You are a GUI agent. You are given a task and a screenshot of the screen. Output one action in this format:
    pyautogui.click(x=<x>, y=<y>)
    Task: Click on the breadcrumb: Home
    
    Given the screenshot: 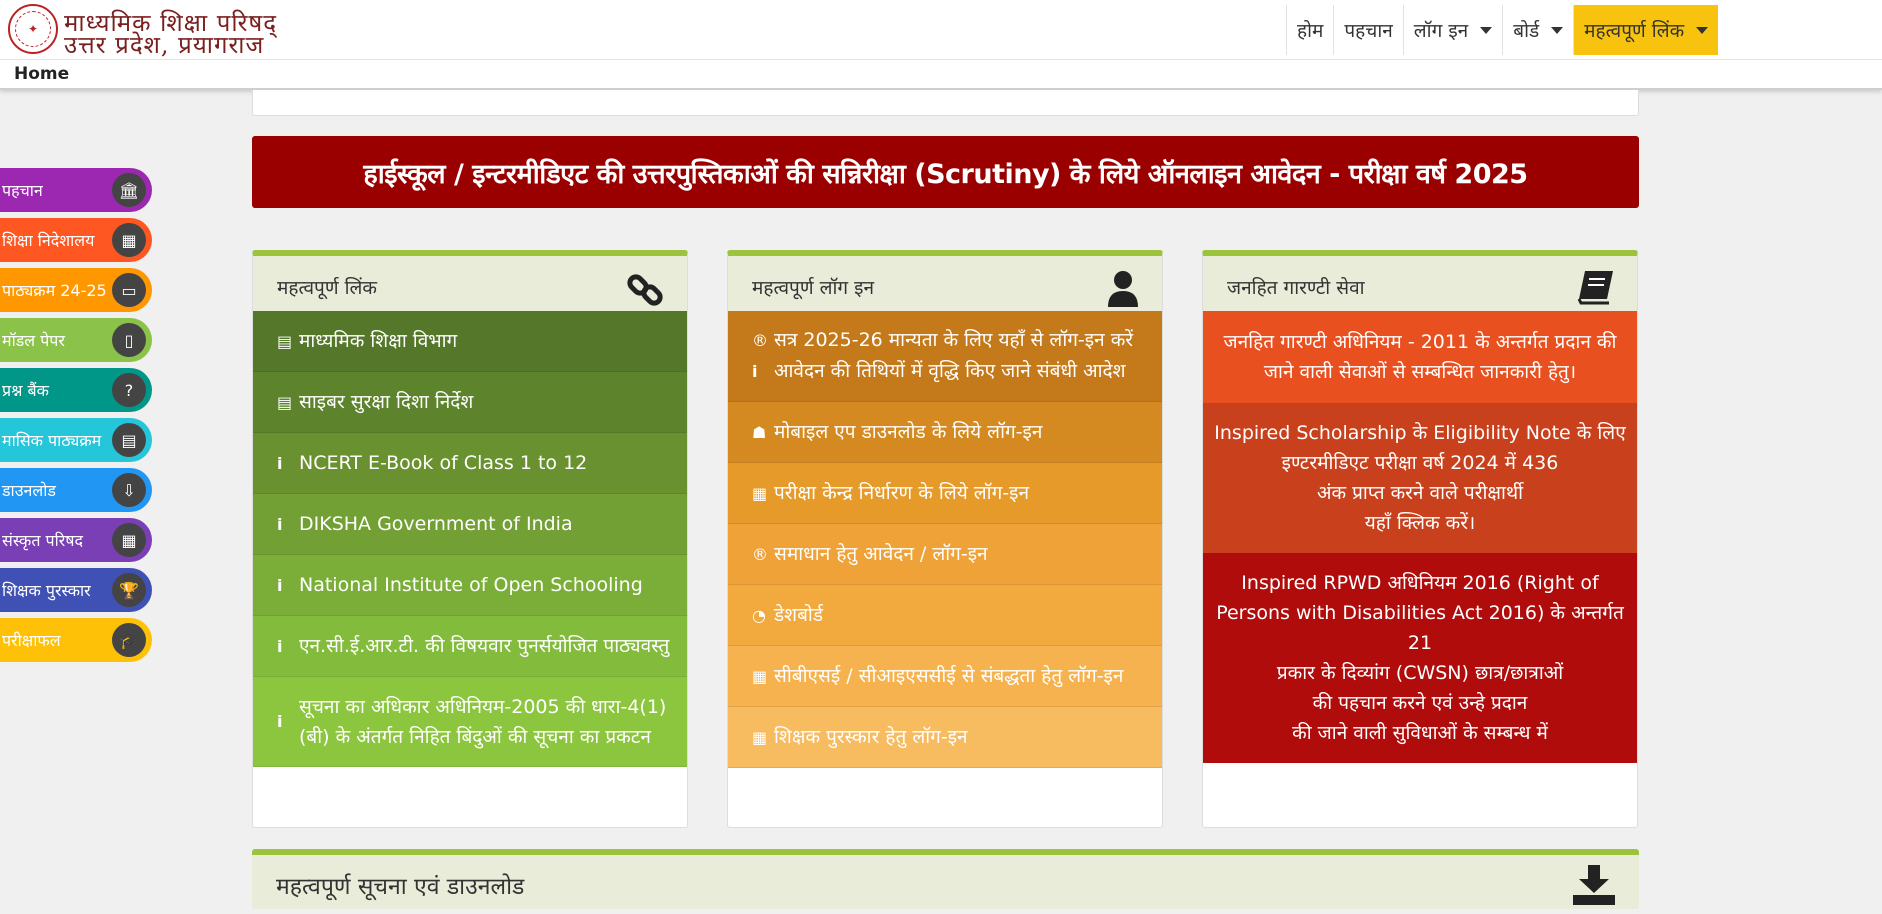 What is the action you would take?
    pyautogui.click(x=941, y=75)
    